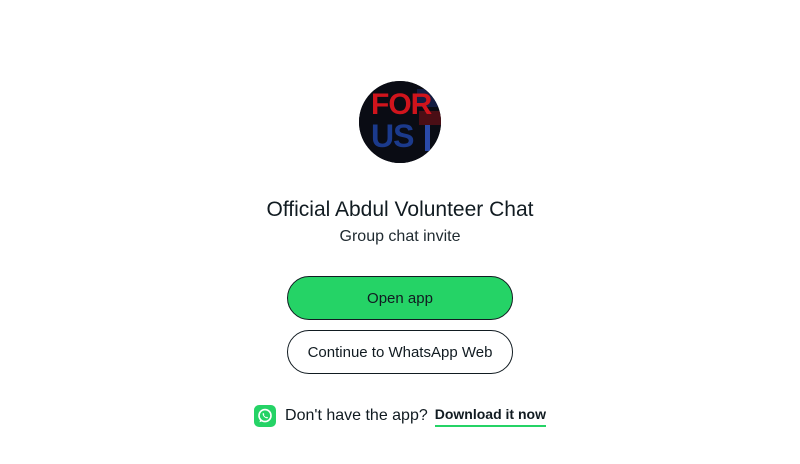 Image resolution: width=800 pixels, height=464 pixels. I want to click on whatsapp-icon, so click(265, 416).